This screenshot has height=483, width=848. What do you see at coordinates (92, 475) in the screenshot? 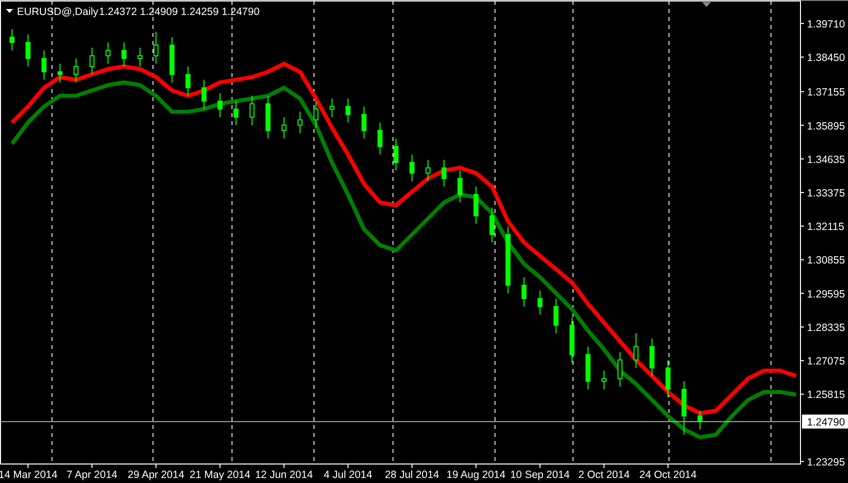
I see `date-label: 7 Apr 2014` at bounding box center [92, 475].